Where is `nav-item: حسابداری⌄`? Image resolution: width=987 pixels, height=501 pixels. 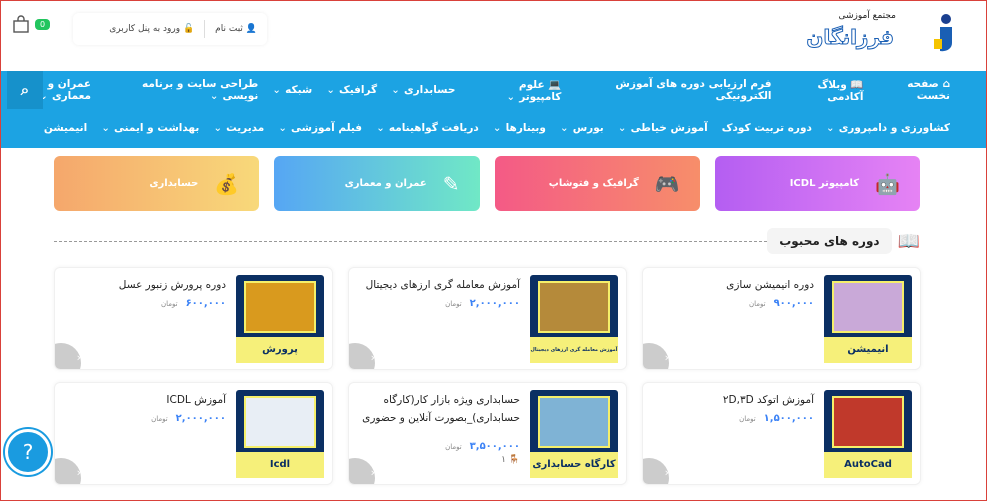 nav-item: حسابداری⌄ is located at coordinates (423, 90).